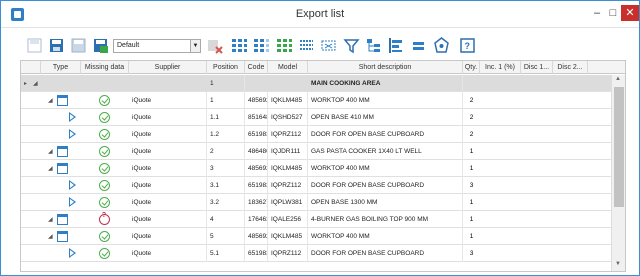 Image resolution: width=640 pixels, height=276 pixels. Describe the element at coordinates (61, 67) in the screenshot. I see `header-type: Type` at that location.